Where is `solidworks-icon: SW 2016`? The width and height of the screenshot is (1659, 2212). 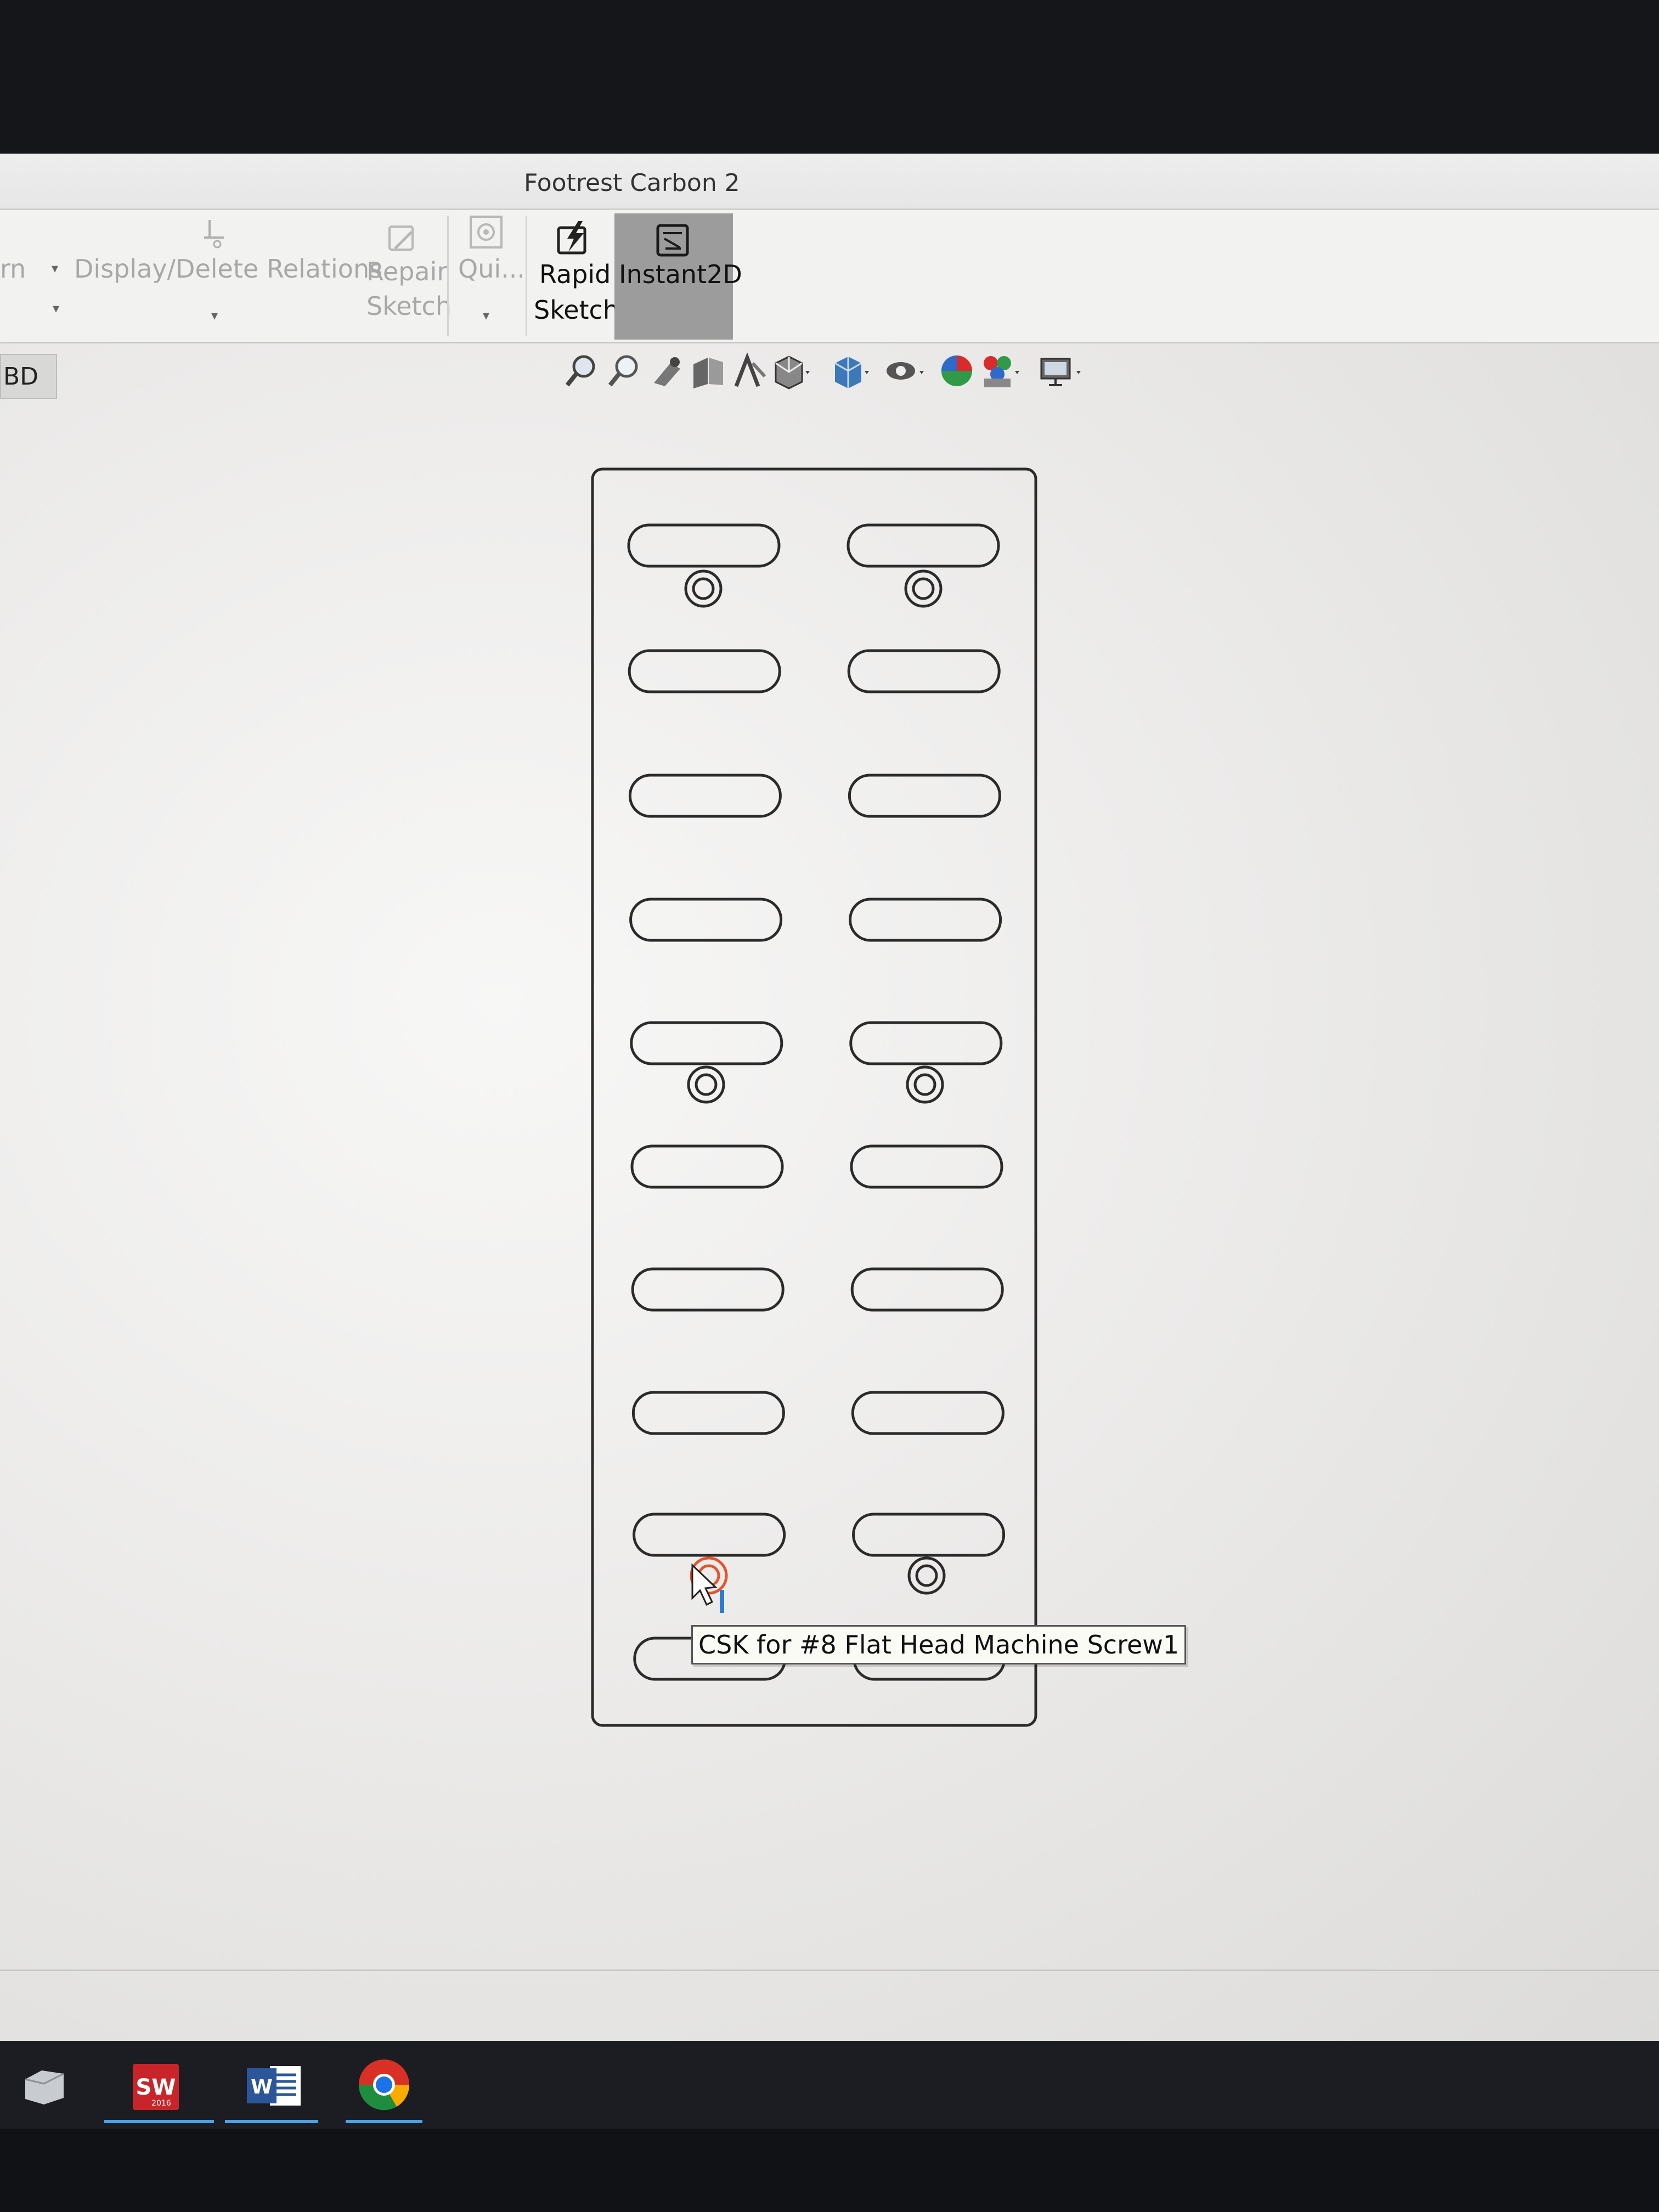
solidworks-icon: SW 2016 is located at coordinates (156, 2087).